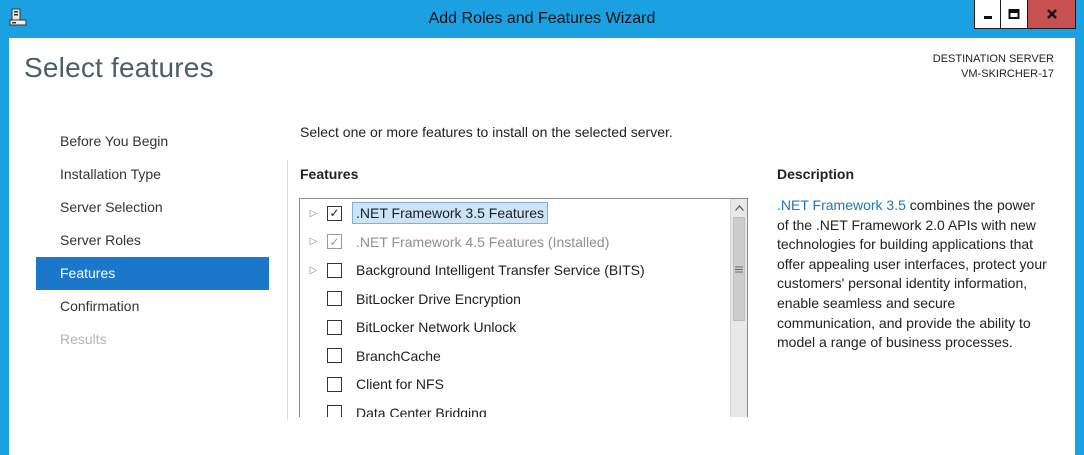 This screenshot has height=455, width=1084. What do you see at coordinates (523, 356) in the screenshot?
I see `feature-row-branchcache: BranchCache` at bounding box center [523, 356].